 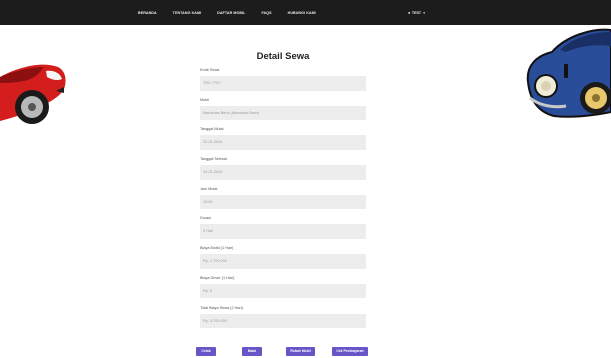 I want to click on tanggal-selesai-input: 24-01-2024, so click(x=283, y=172).